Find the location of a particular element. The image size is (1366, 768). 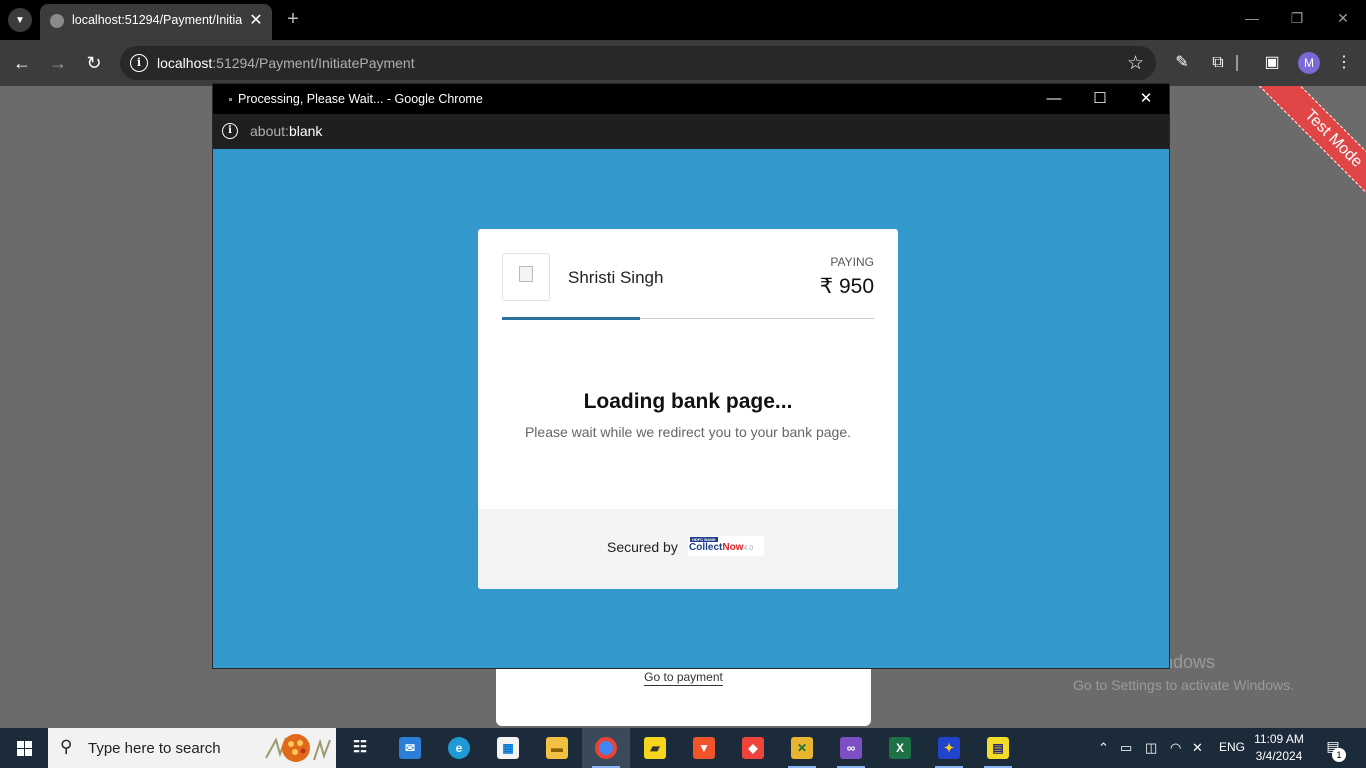

language-indicator: ENG is located at coordinates (1232, 747).